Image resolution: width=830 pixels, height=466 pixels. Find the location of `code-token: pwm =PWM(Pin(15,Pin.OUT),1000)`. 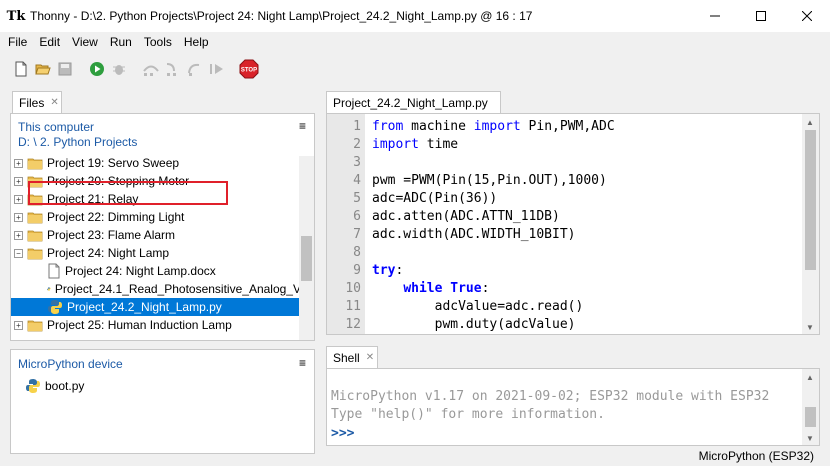

code-token: pwm =PWM(Pin(15,Pin.OUT),1000) is located at coordinates (489, 180).